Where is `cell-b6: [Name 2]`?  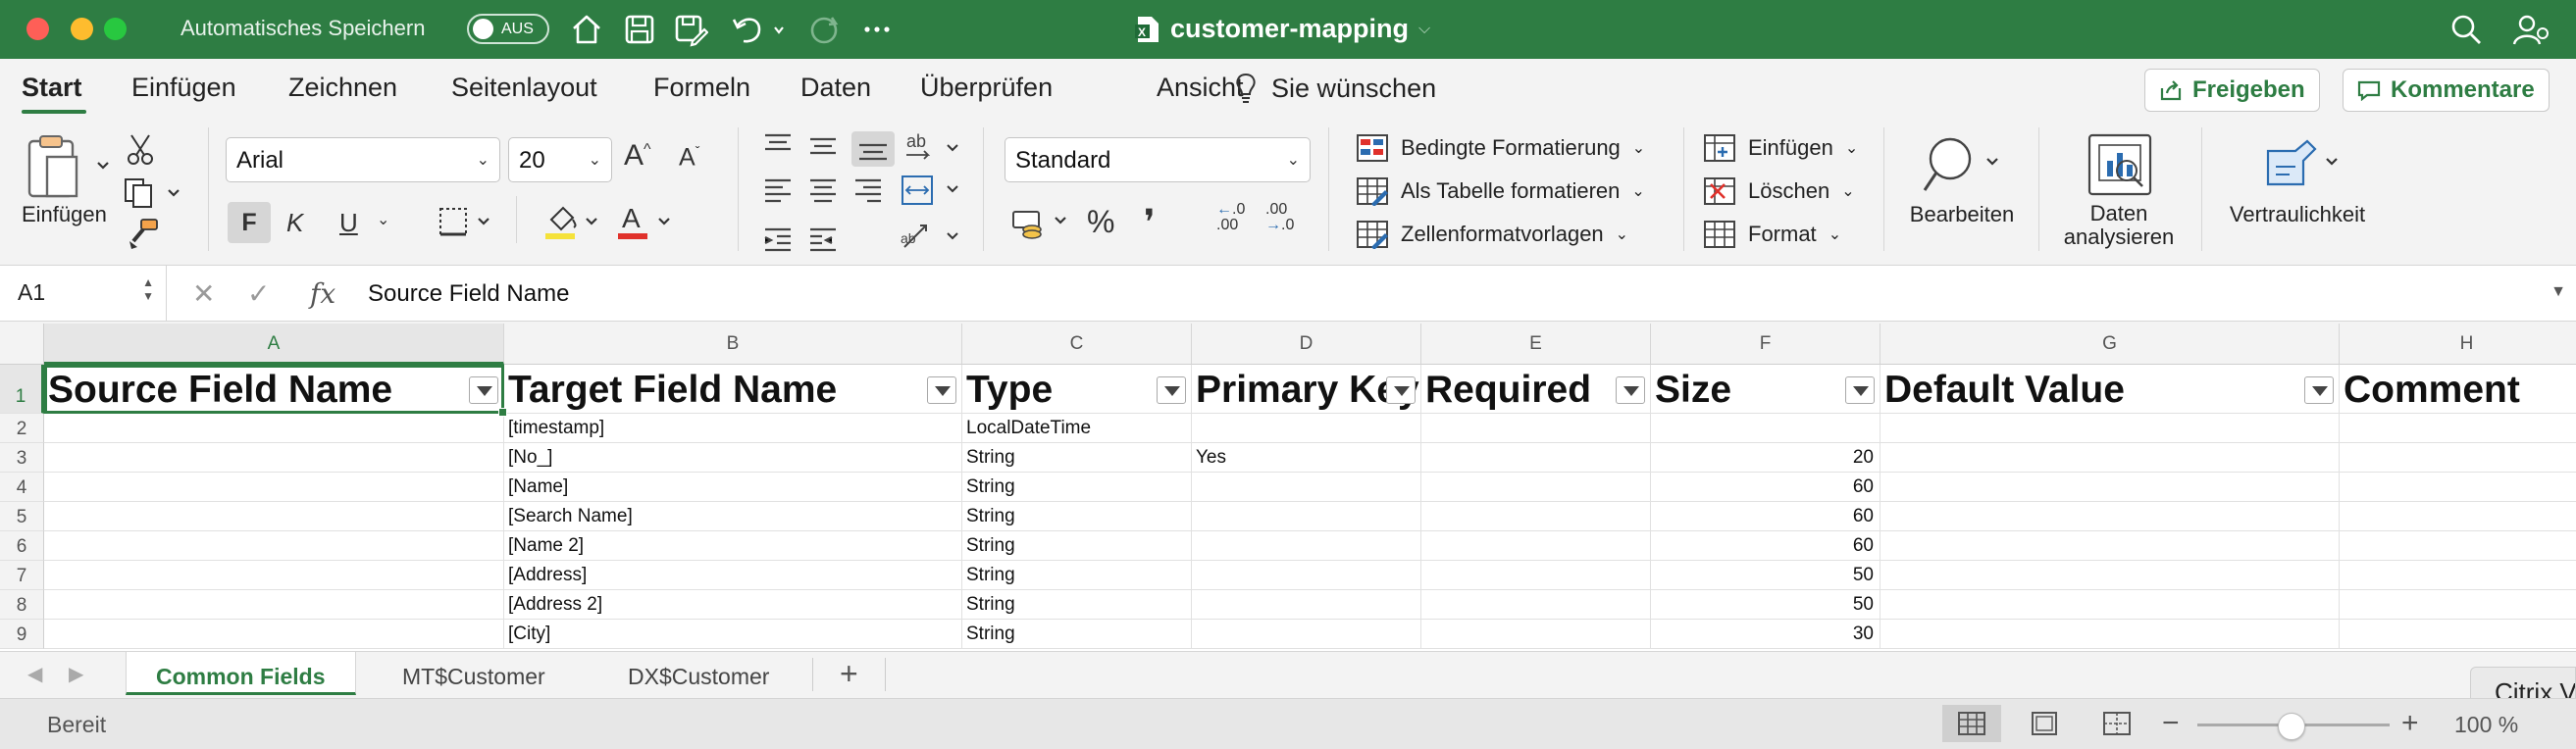
cell-b6: [Name 2] is located at coordinates (733, 546).